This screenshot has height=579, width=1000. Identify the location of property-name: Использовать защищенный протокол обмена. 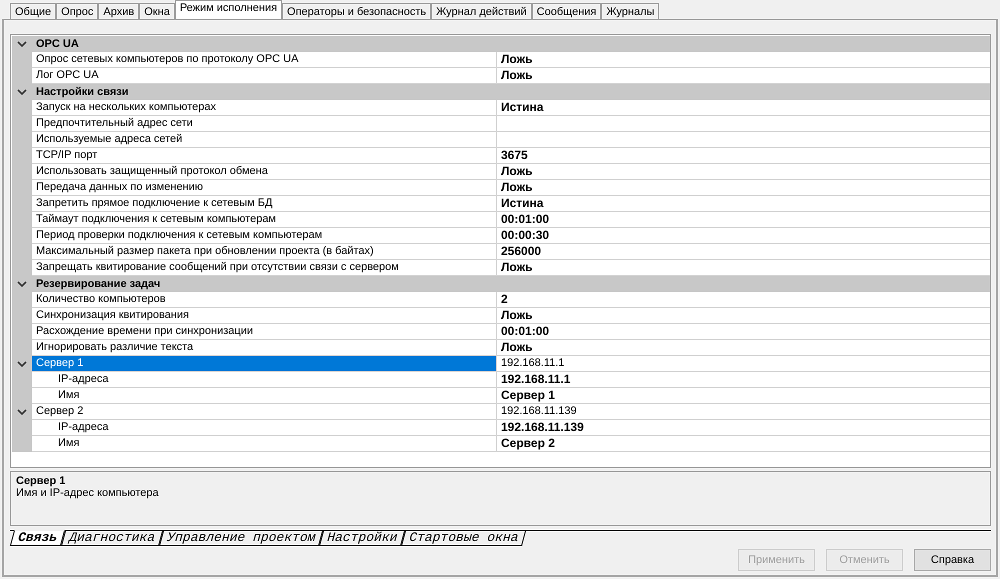
(264, 172).